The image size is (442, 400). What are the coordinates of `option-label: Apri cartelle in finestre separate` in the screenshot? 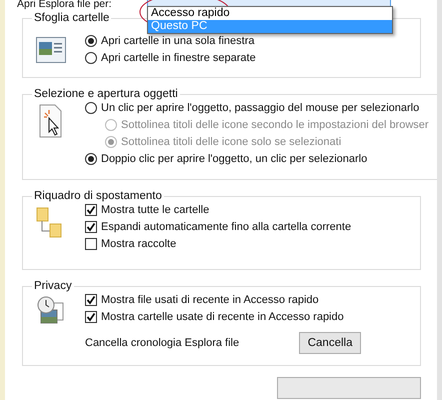 It's located at (178, 58).